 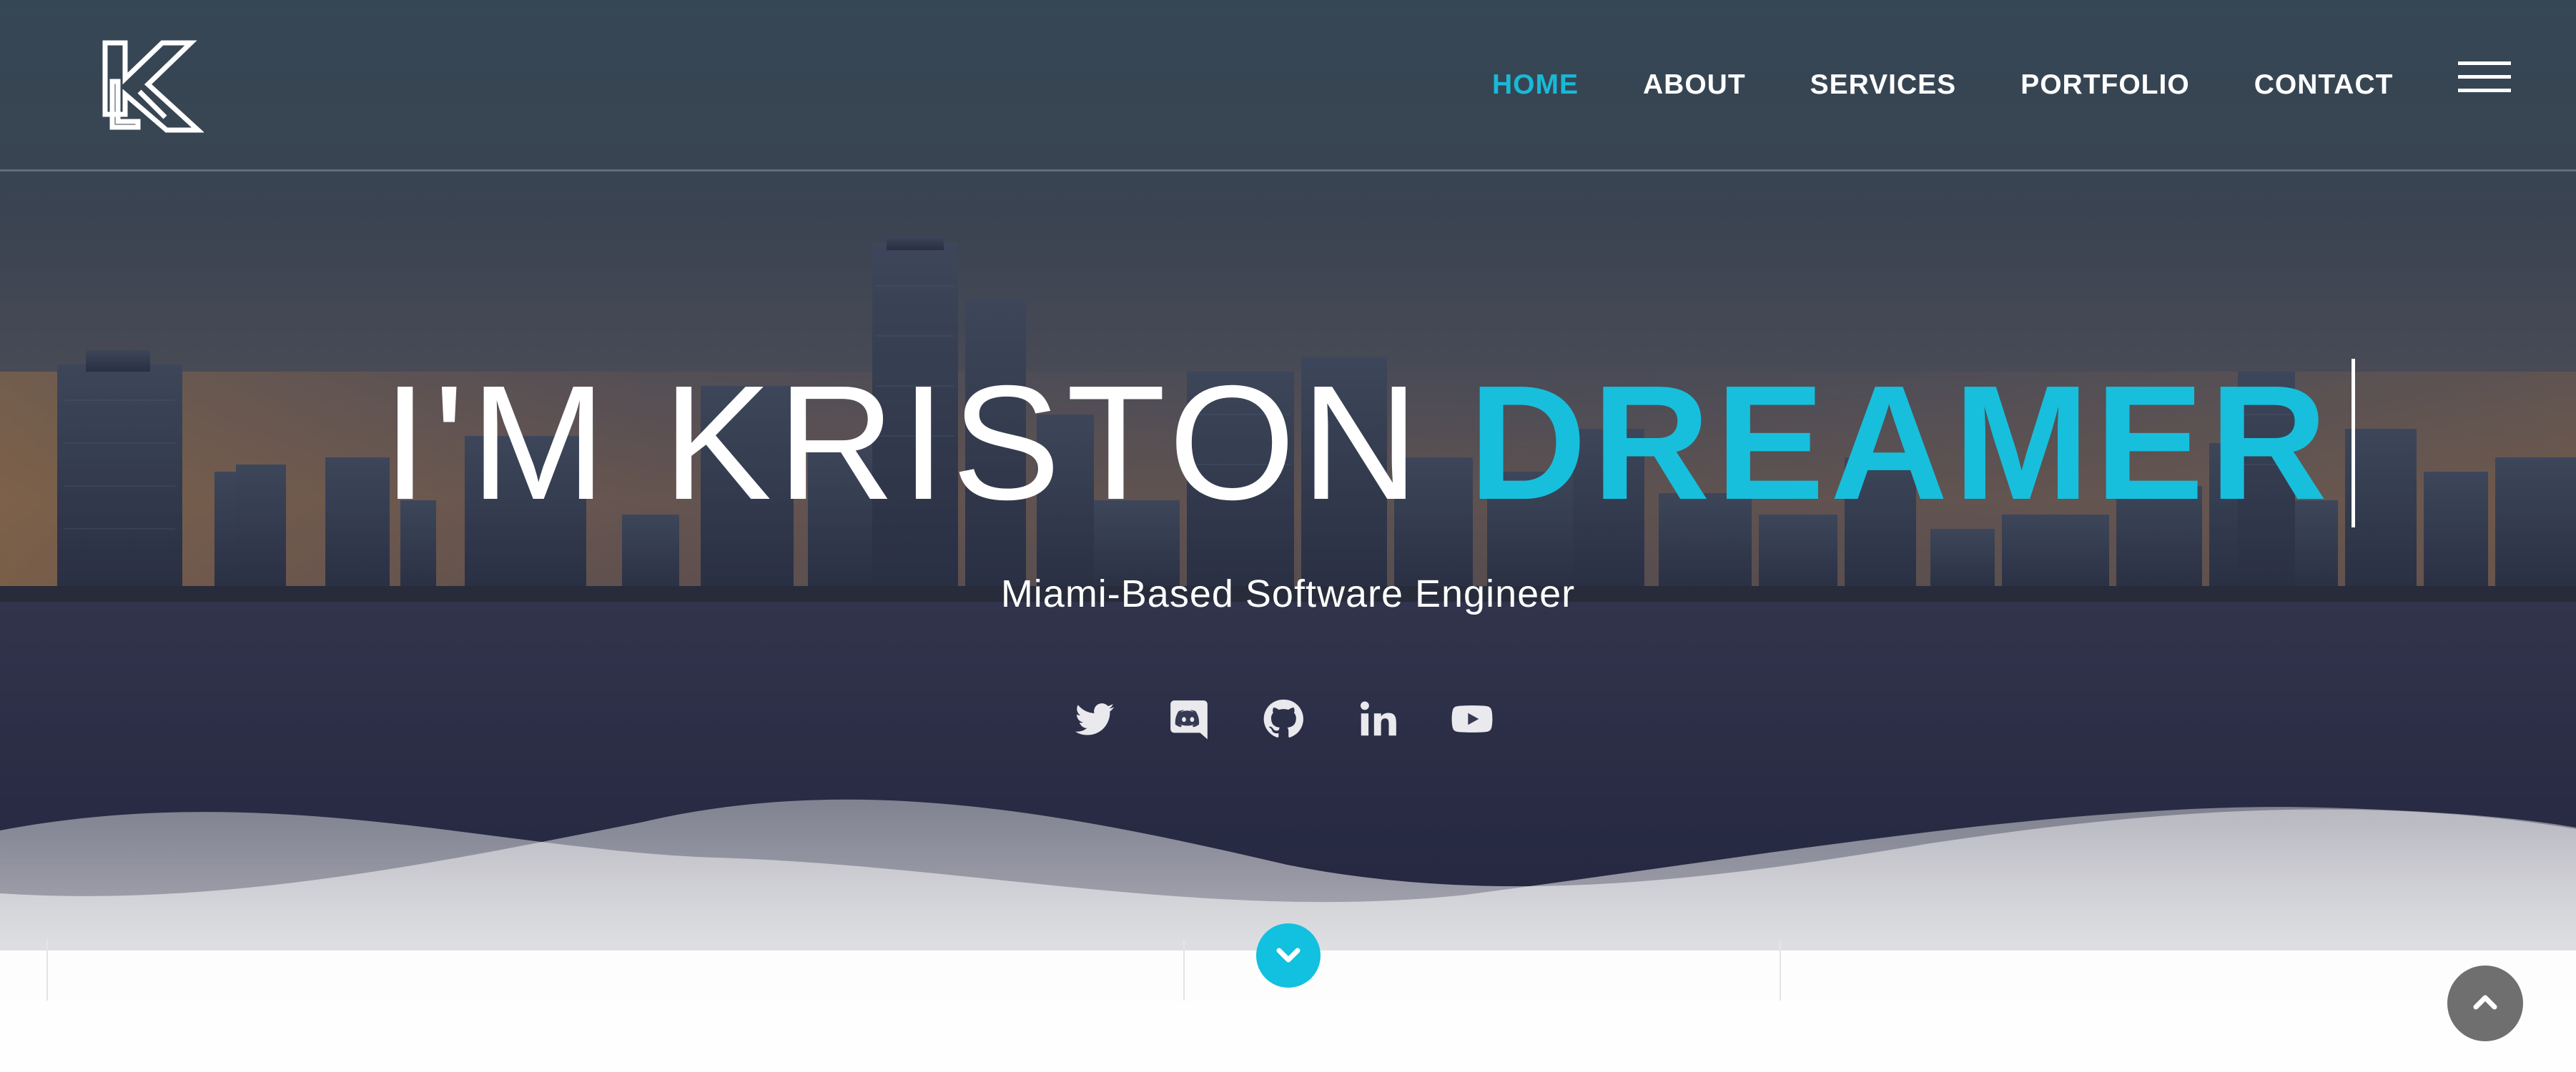 I want to click on hero-title-prefix: I'M KRISTON, so click(x=904, y=443).